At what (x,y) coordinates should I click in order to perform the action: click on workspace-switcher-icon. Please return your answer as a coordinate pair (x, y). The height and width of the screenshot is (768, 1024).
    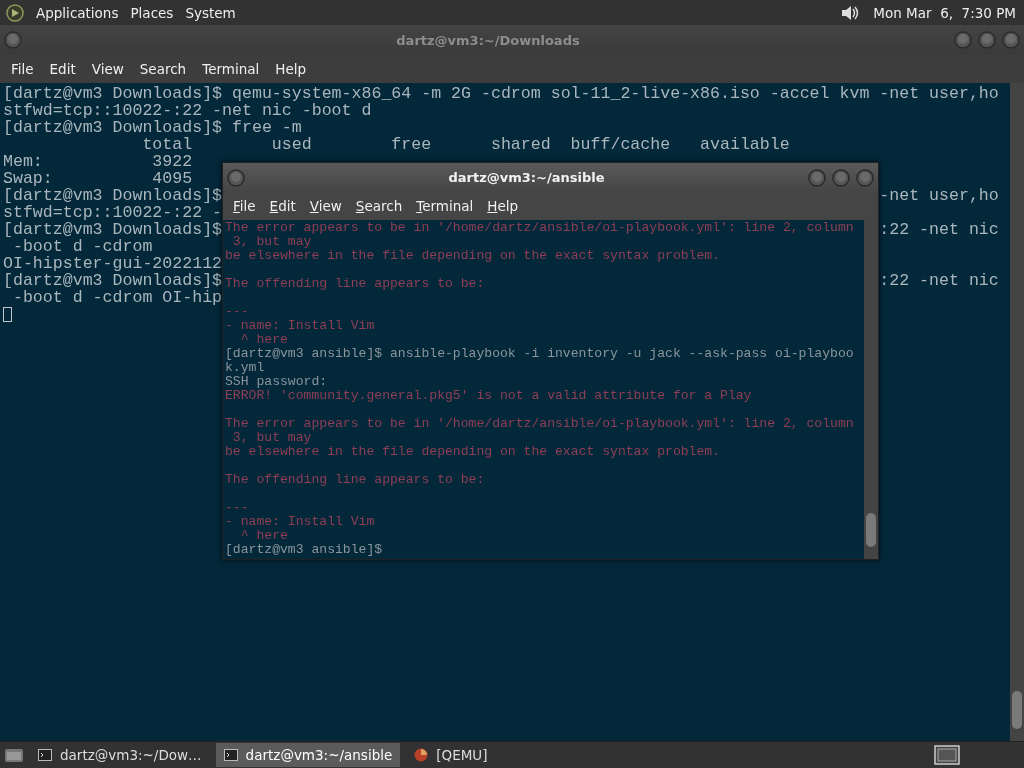
    Looking at the image, I should click on (947, 755).